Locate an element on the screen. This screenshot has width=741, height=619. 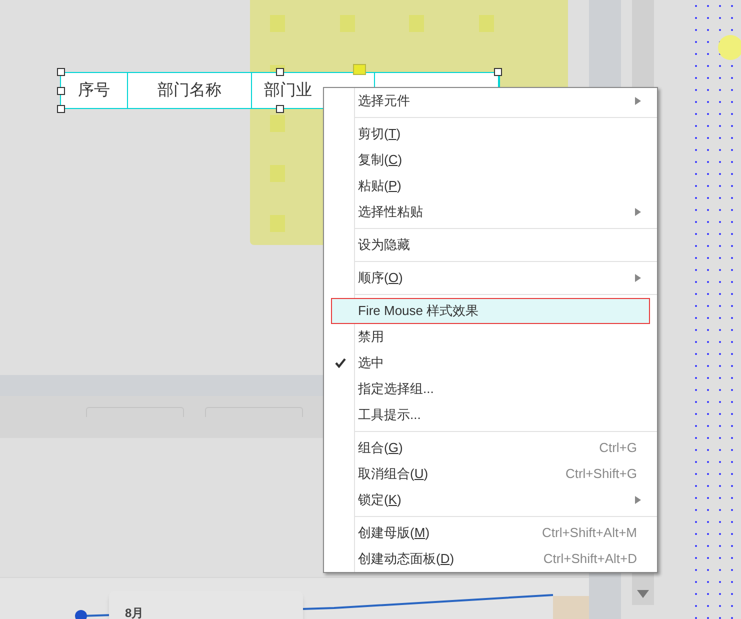
menu-item: 组合(G) Ctrl+G is located at coordinates (490, 448).